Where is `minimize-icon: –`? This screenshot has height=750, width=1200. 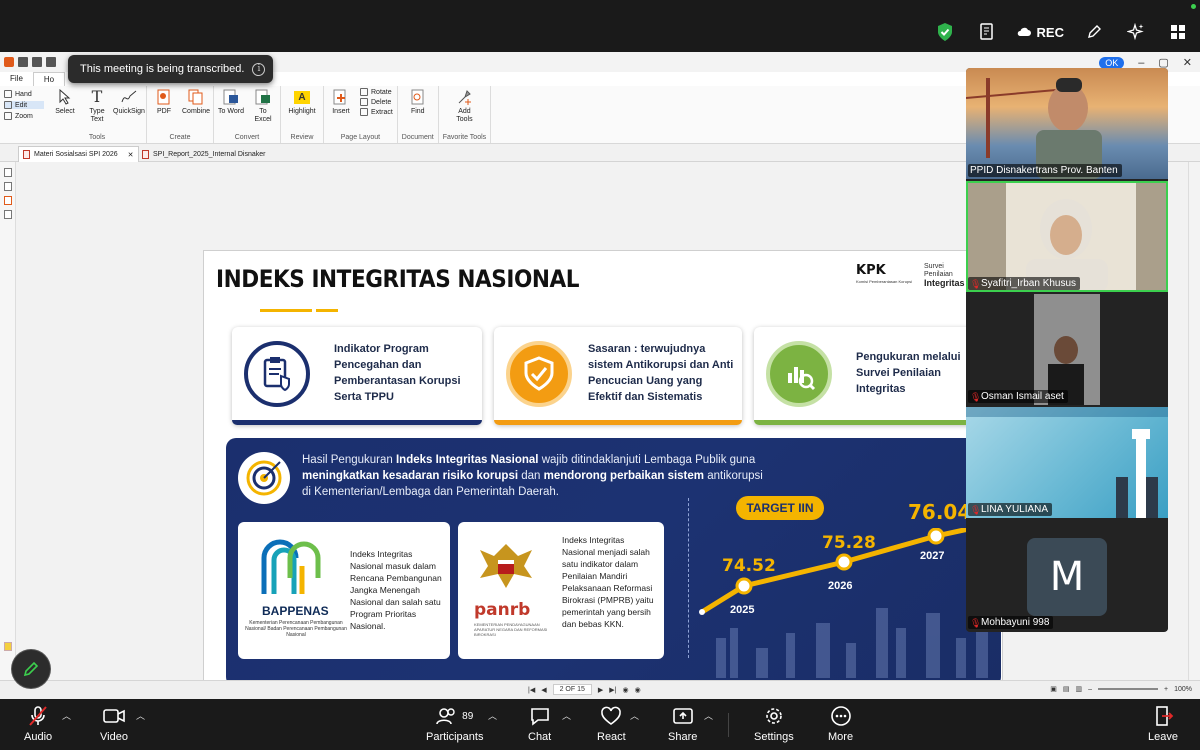
minimize-icon: – is located at coordinates (1141, 63).